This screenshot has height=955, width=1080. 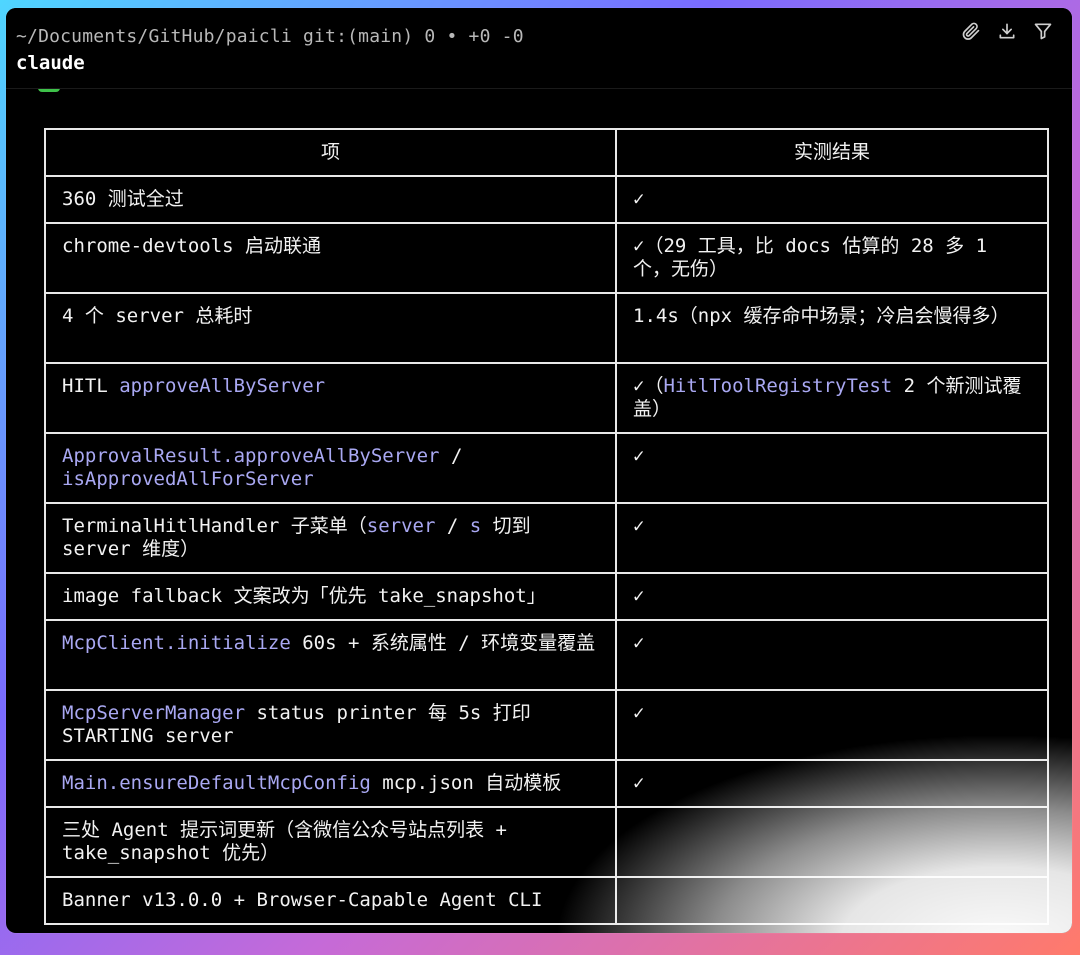 What do you see at coordinates (832, 398) in the screenshot?
I see `cell-result: ✓（HitlToolRegistryTest 2 个新测试覆盖）` at bounding box center [832, 398].